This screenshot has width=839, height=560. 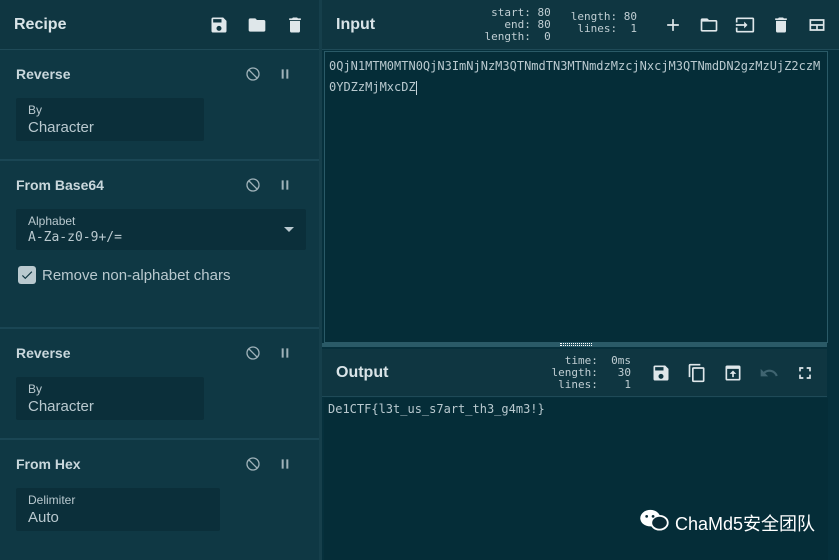 I want to click on stat-end: end: 80, so click(x=521, y=24).